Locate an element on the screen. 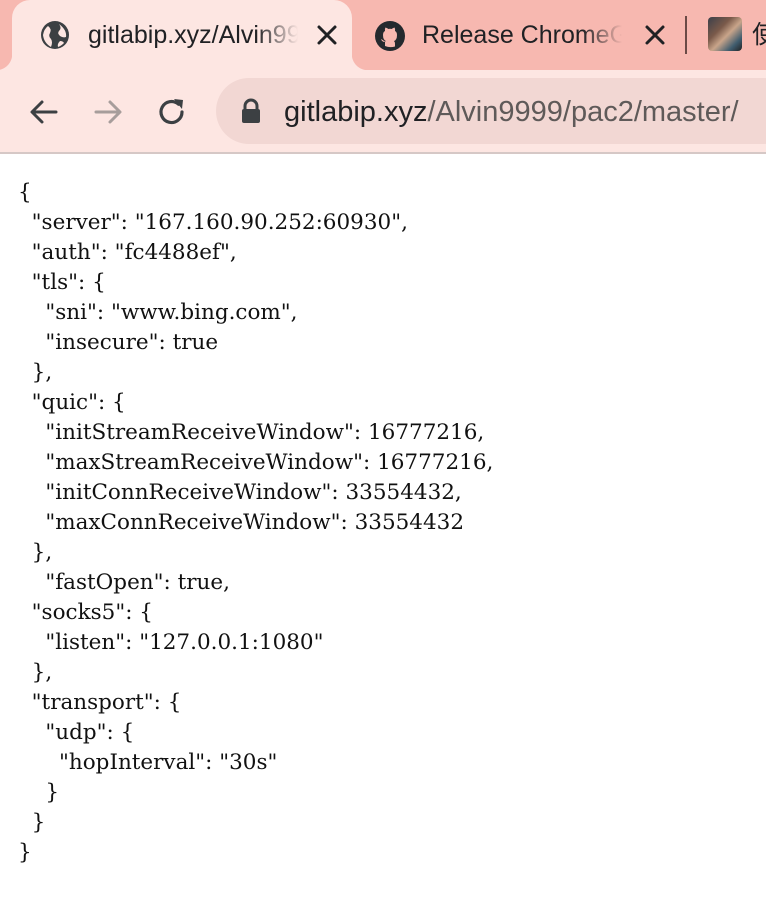 The height and width of the screenshot is (904, 766). reload-button is located at coordinates (172, 112).